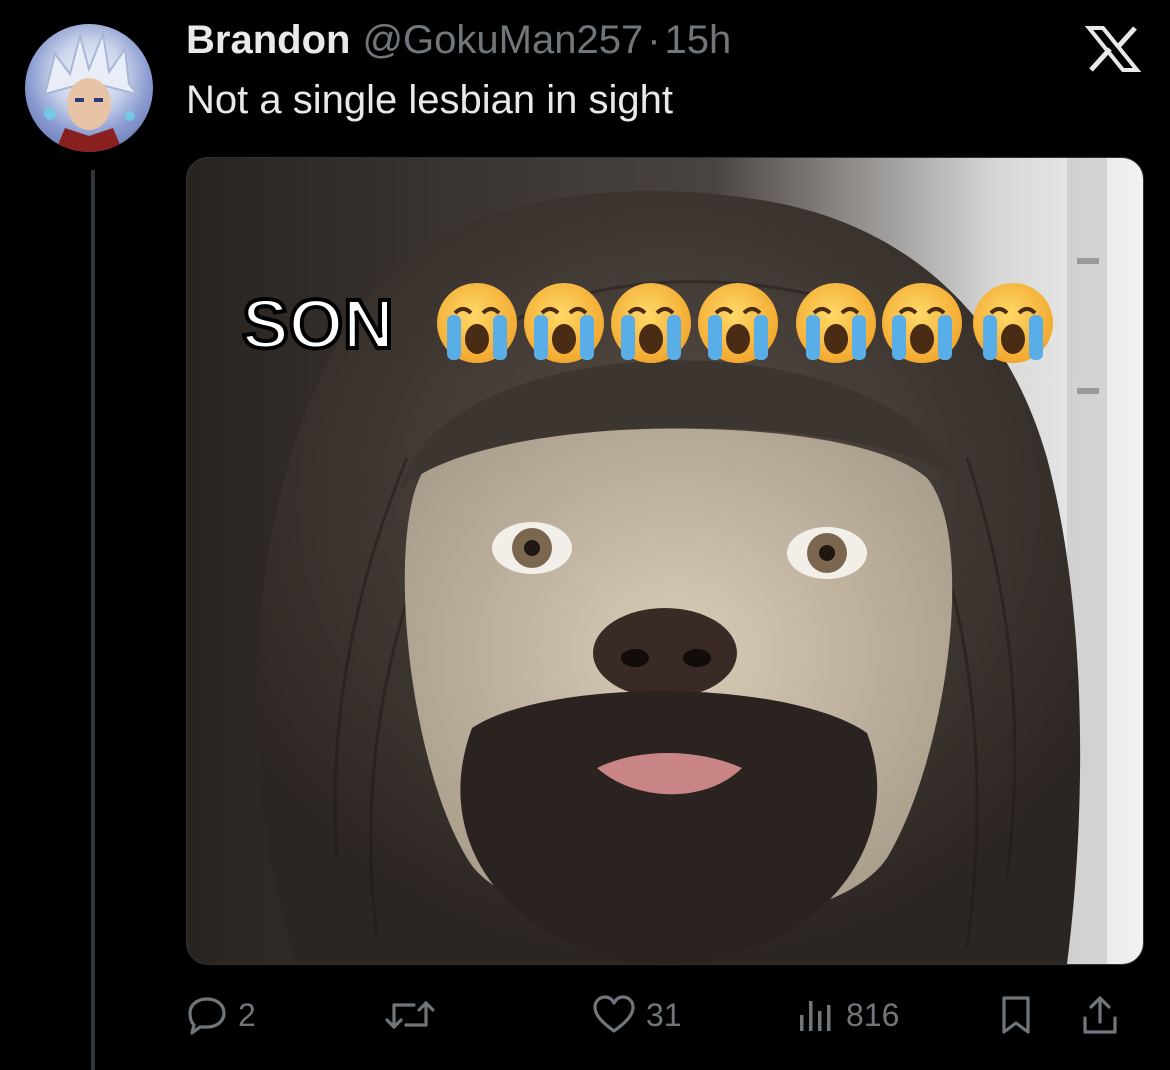 The width and height of the screenshot is (1170, 1070). Describe the element at coordinates (429, 100) in the screenshot. I see `tweet-text: Not a single lesbian in sight` at that location.